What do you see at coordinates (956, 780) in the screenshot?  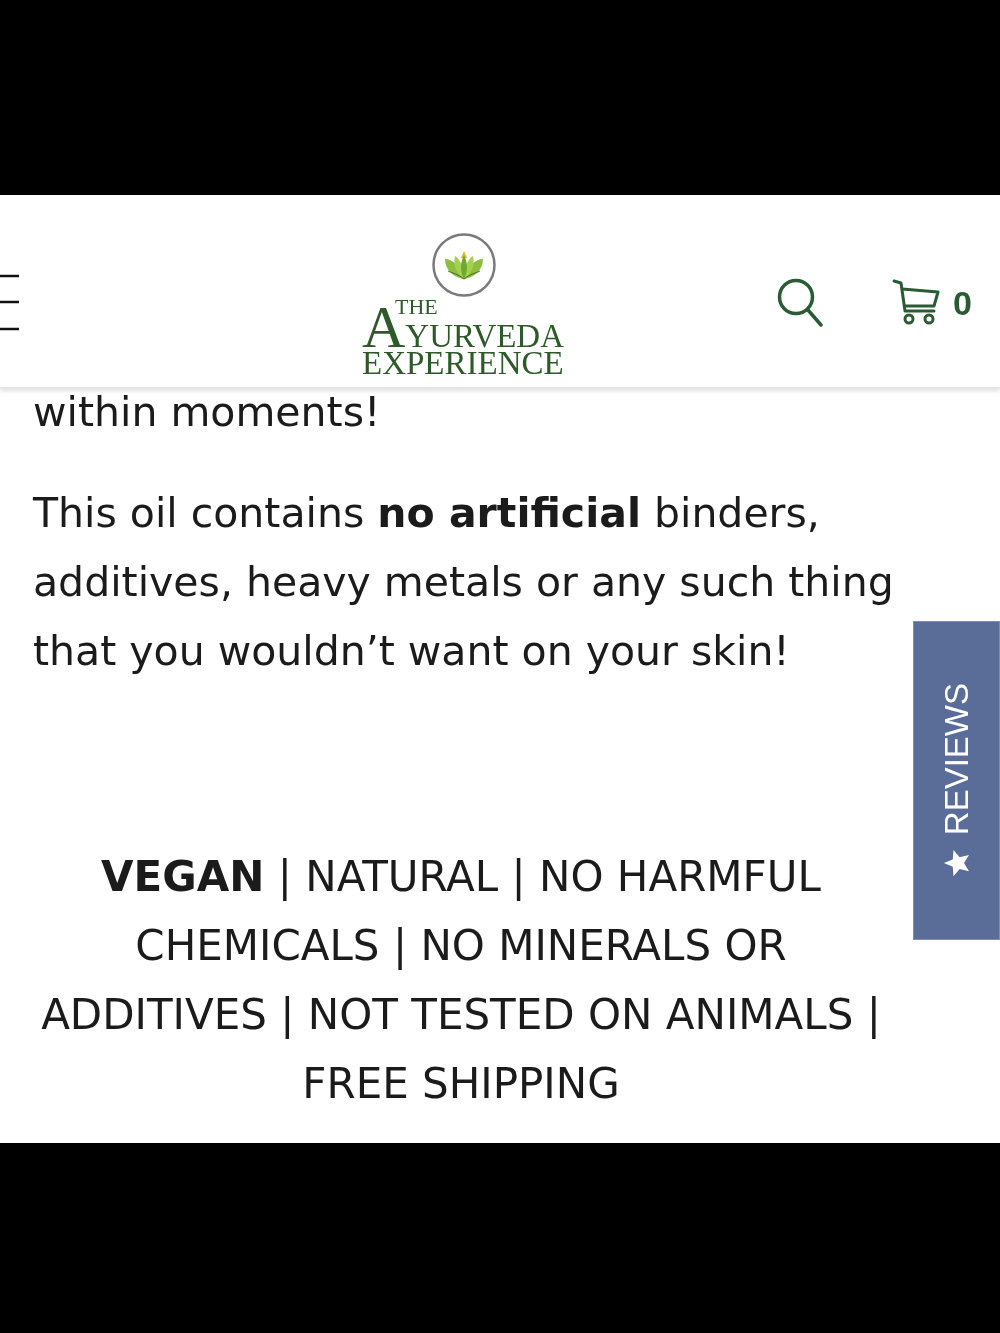 I see `reviews-tab: REVIEWS` at bounding box center [956, 780].